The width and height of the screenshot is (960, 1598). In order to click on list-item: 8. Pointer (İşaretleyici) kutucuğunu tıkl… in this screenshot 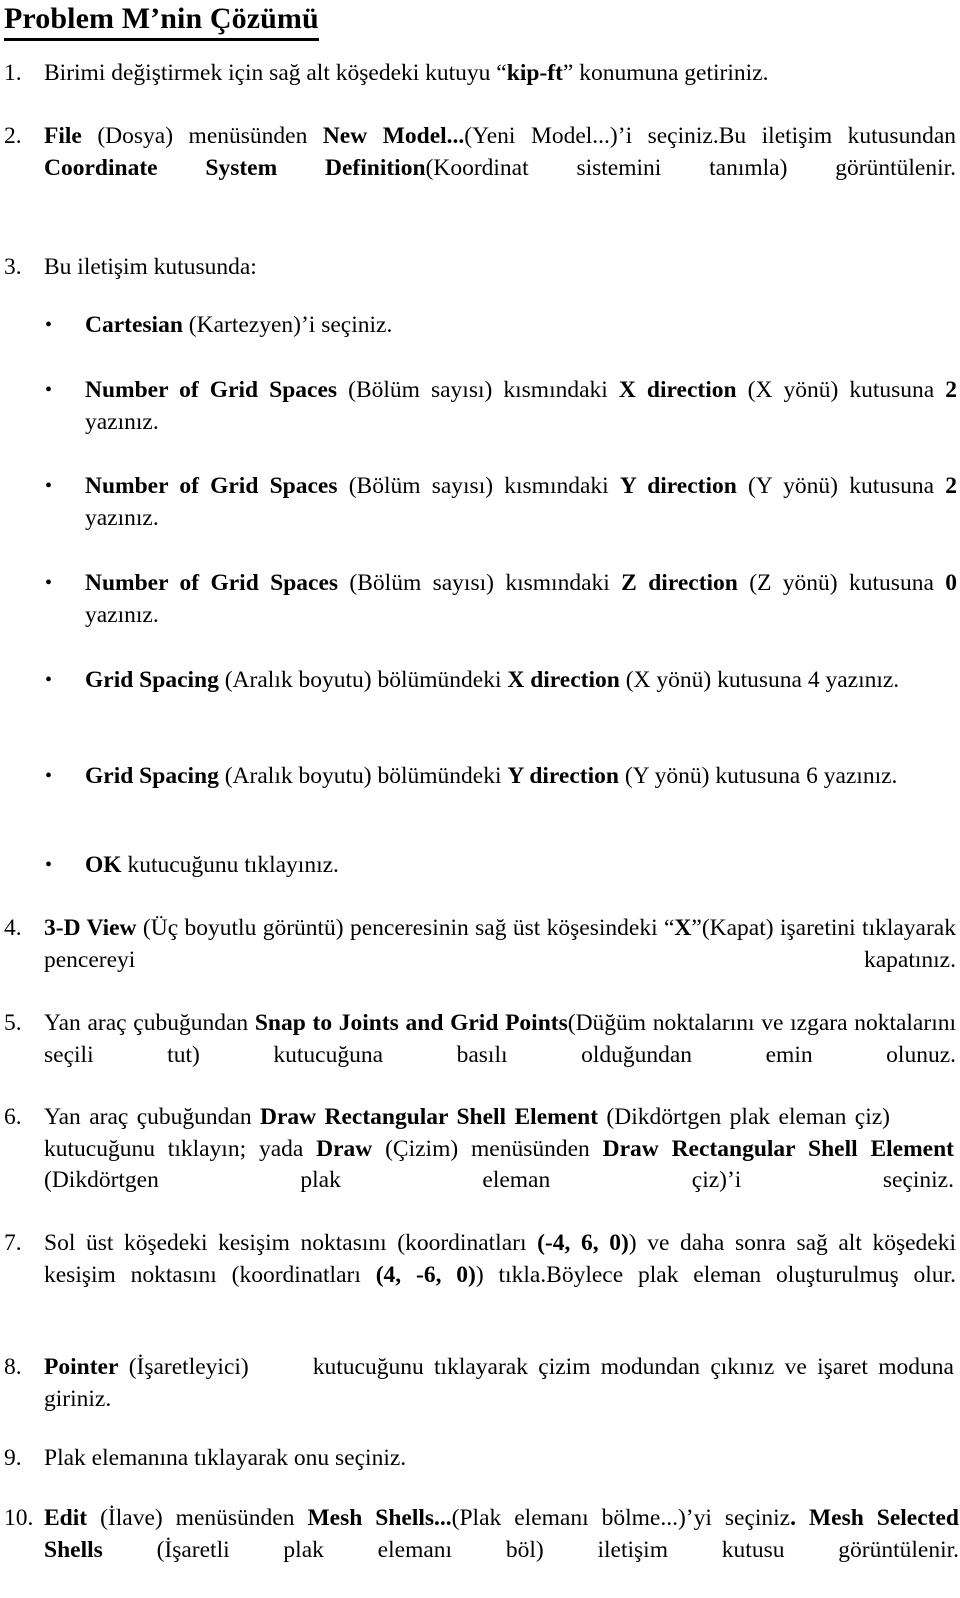, I will do `click(479, 1383)`.